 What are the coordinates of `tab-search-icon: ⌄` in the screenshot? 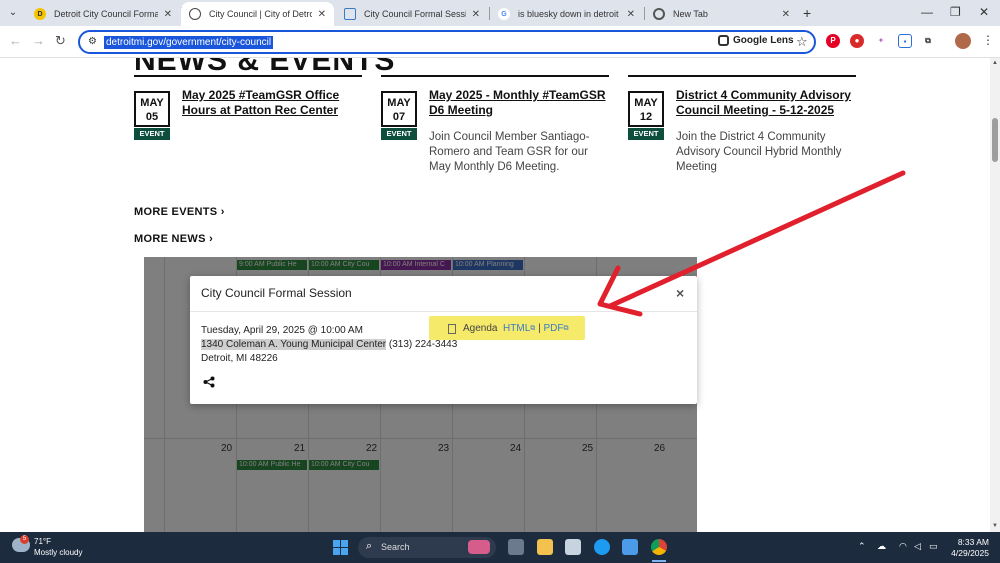 It's located at (13, 13).